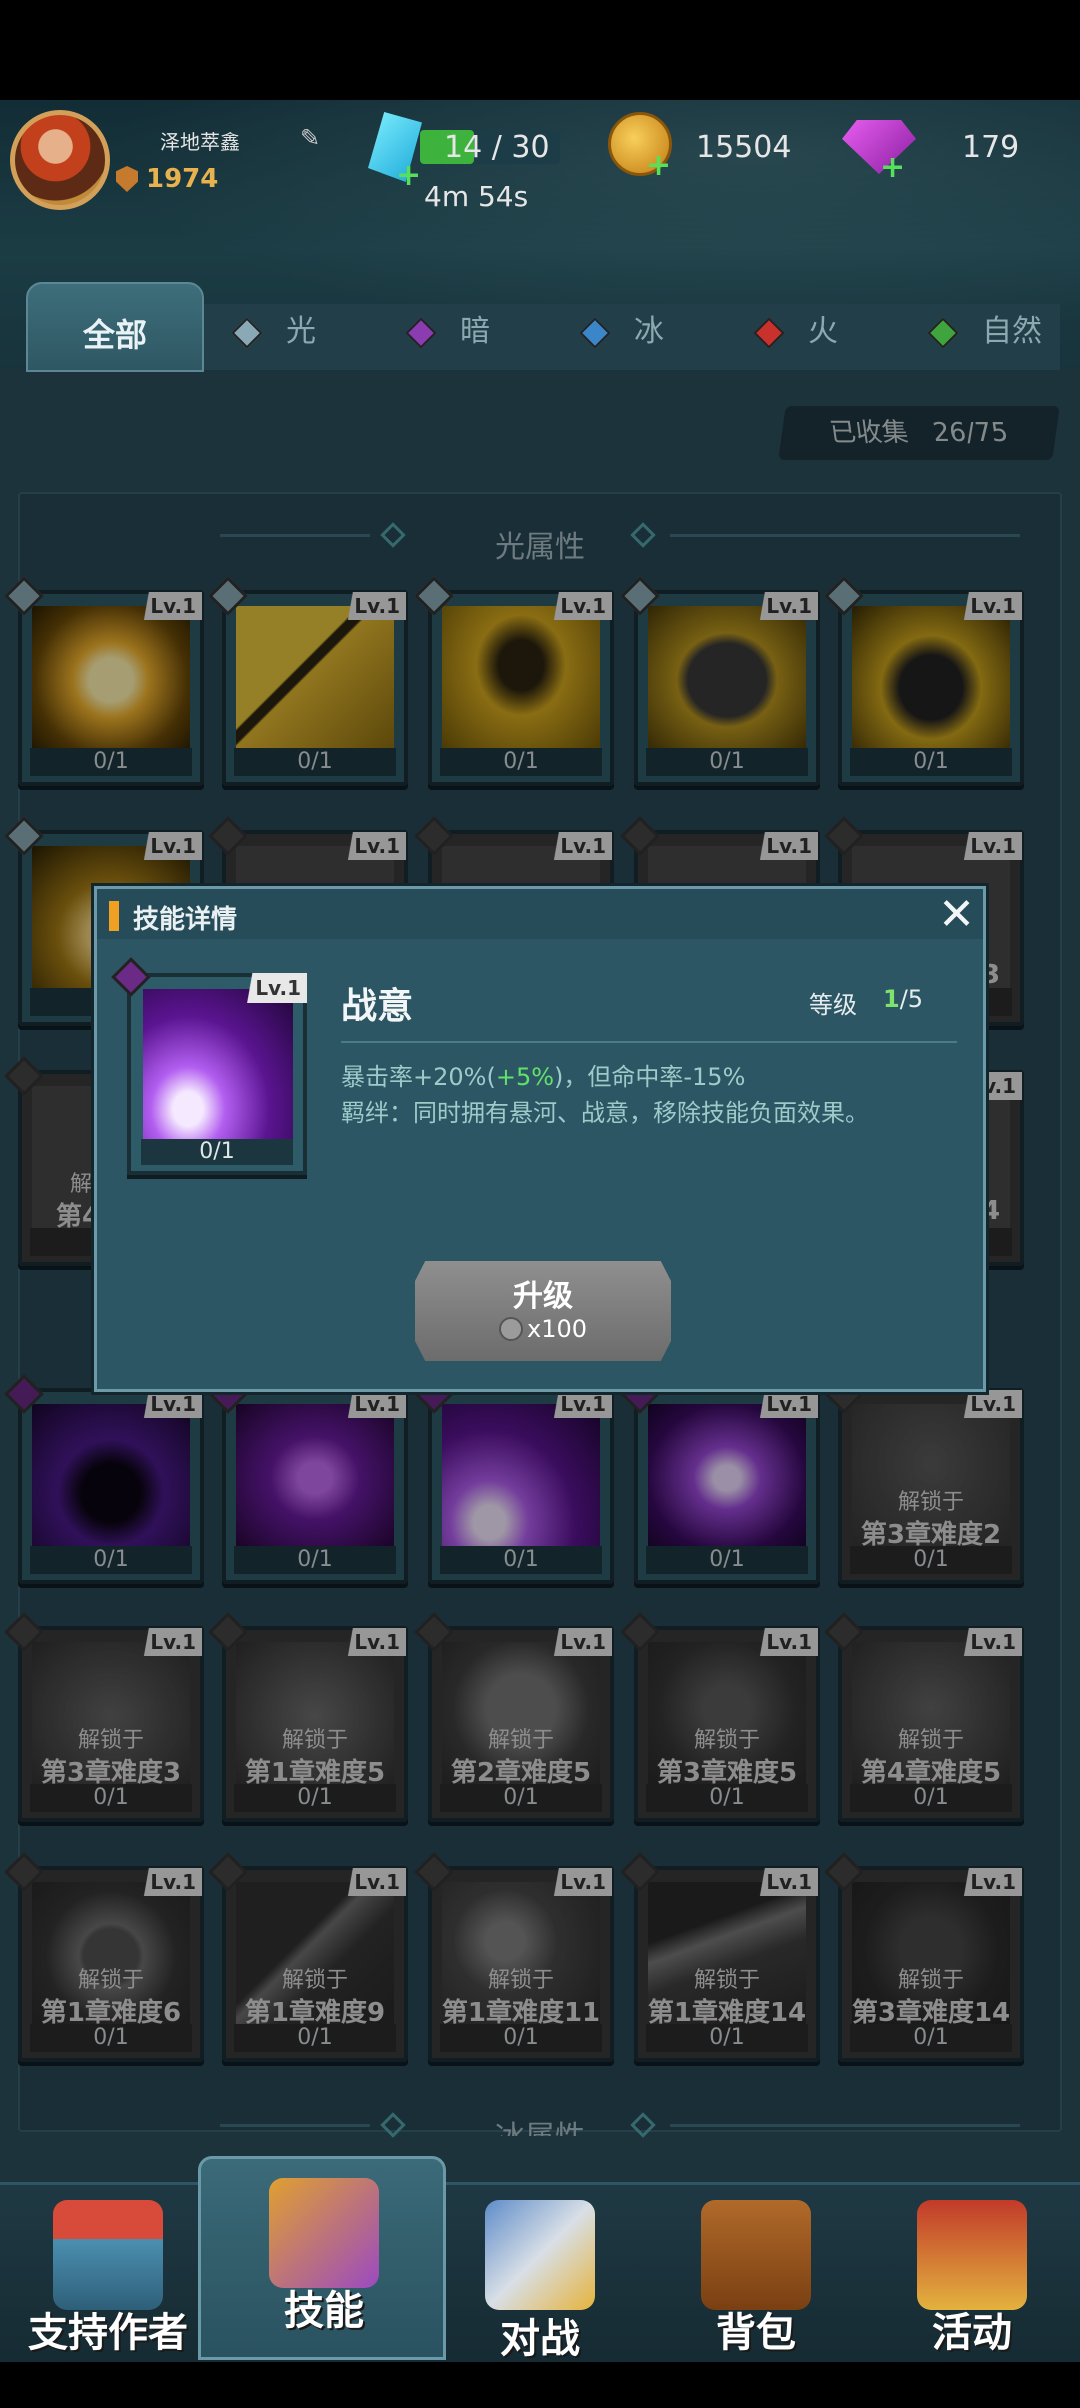 The width and height of the screenshot is (1080, 2408). I want to click on nav-label: 支持作者, so click(108, 2333).